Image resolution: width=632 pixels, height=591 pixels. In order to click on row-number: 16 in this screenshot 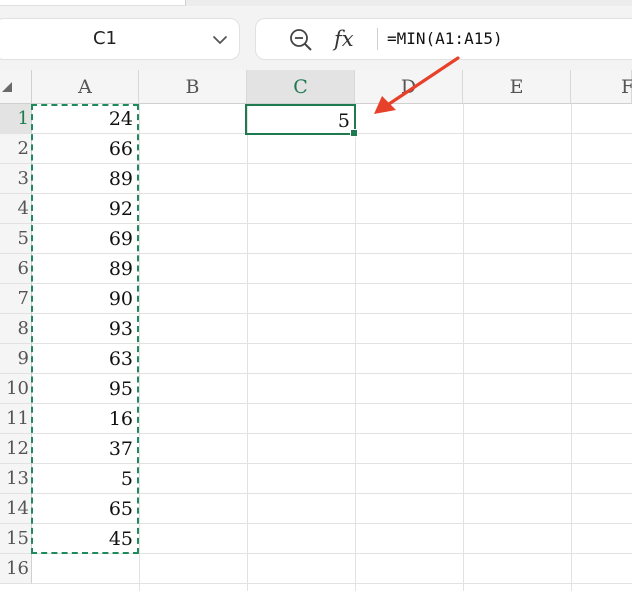, I will do `click(17, 568)`.